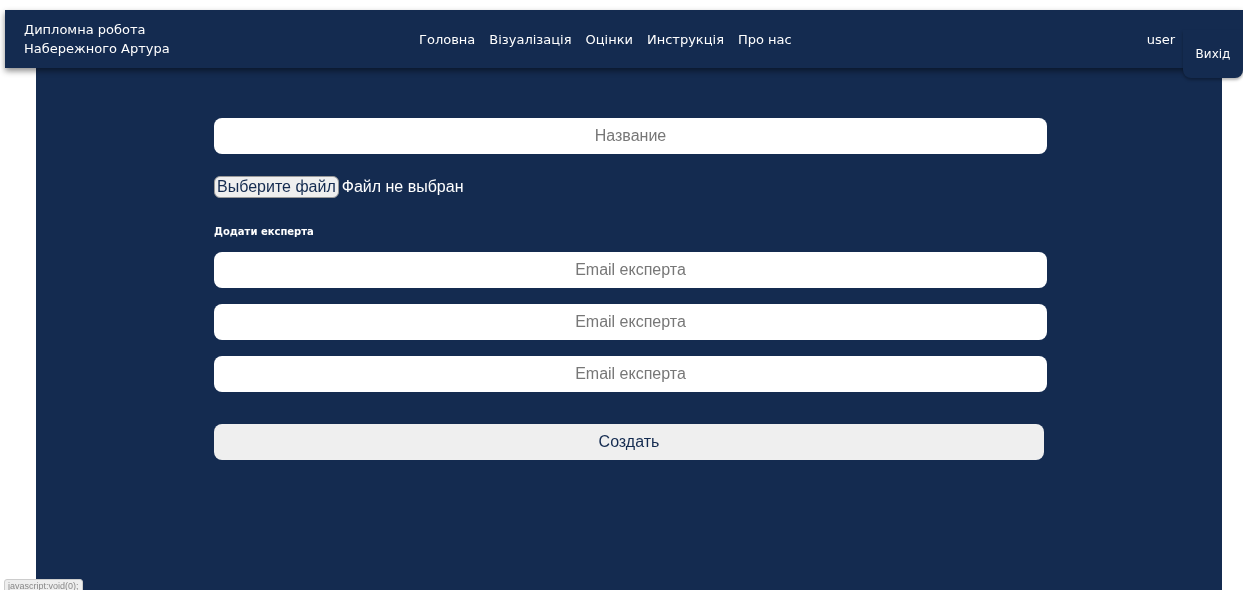  Describe the element at coordinates (276, 187) in the screenshot. I see `choose-file-button: Выберите файл` at that location.